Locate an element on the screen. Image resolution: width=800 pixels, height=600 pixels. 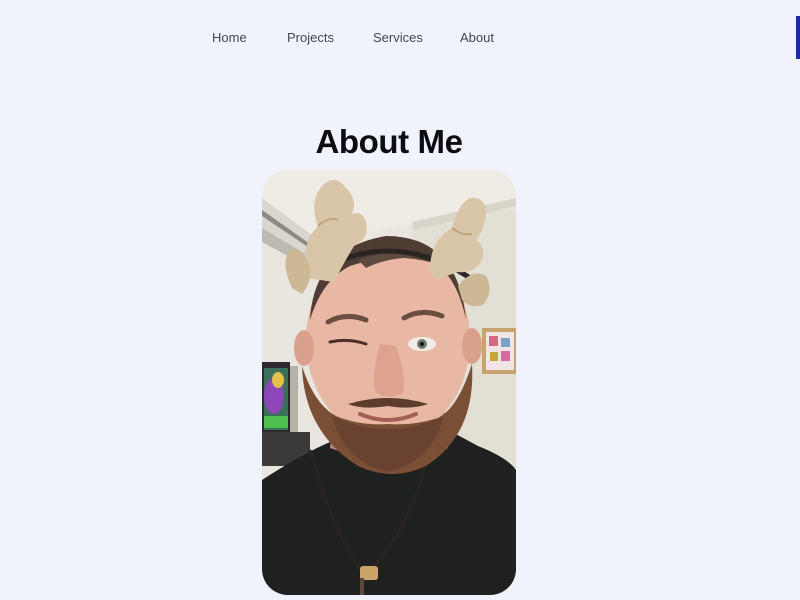
page-title: About Me is located at coordinates (389, 141).